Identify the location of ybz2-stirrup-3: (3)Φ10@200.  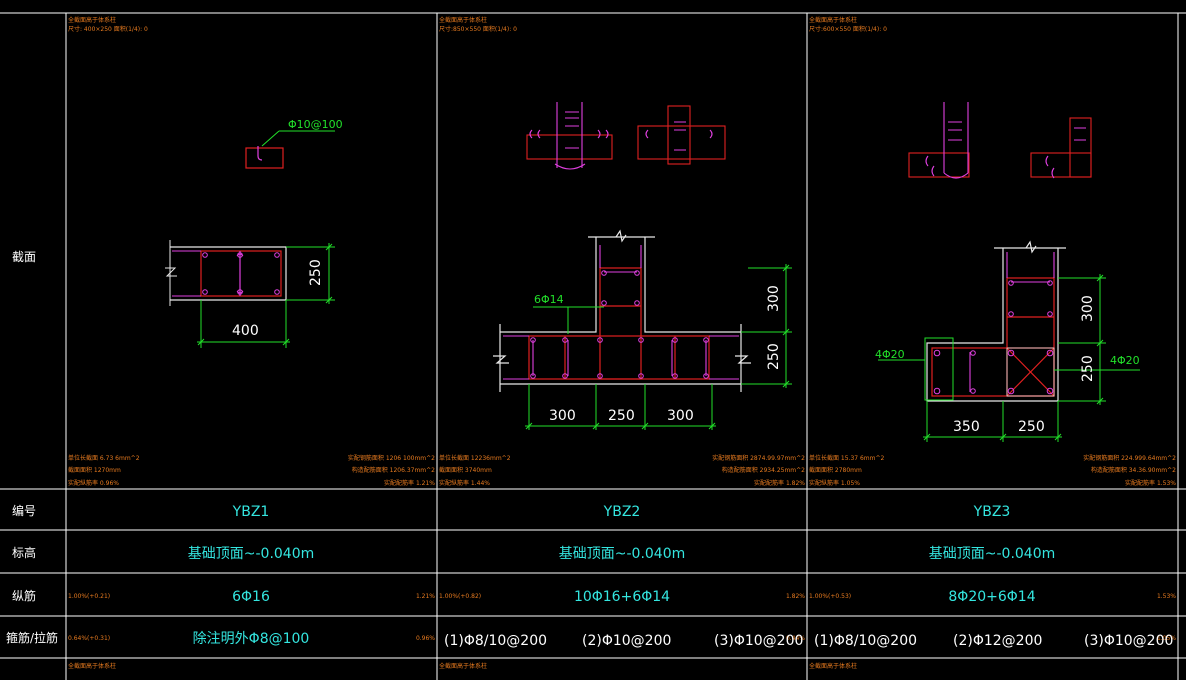
(758, 641).